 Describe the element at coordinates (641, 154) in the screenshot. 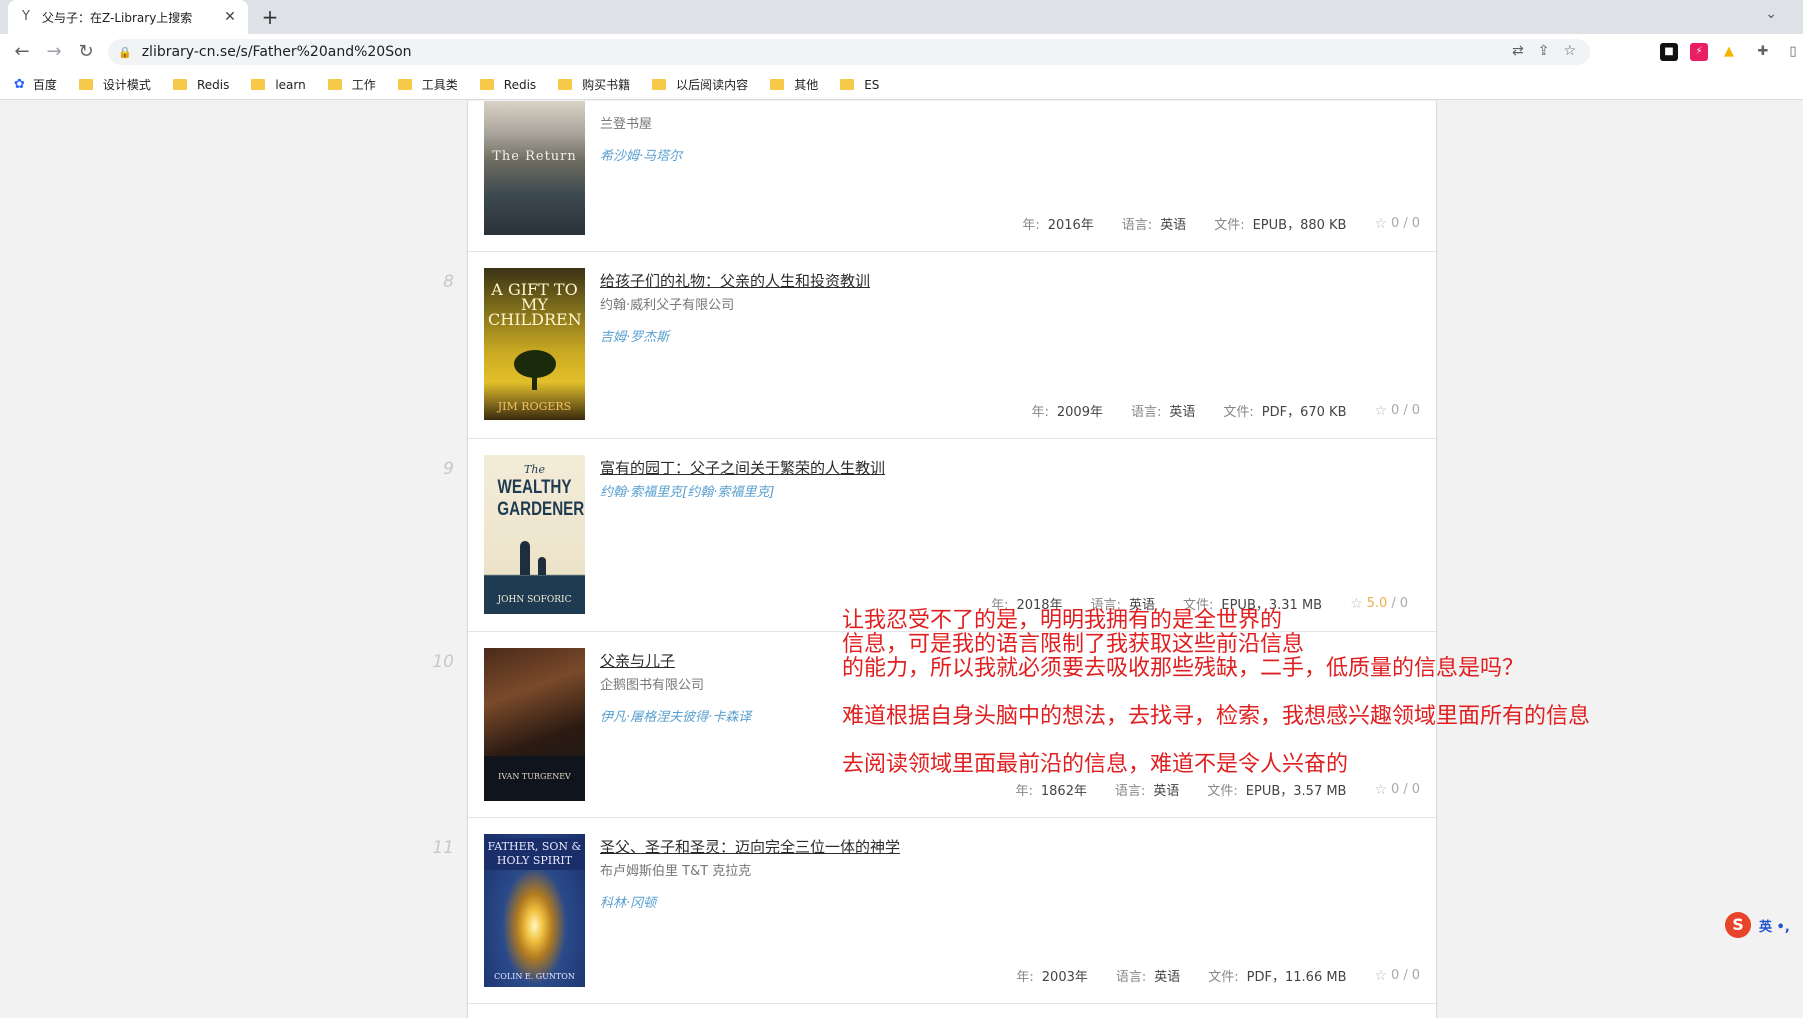

I see `book-author: 希沙姆·马塔尔` at that location.